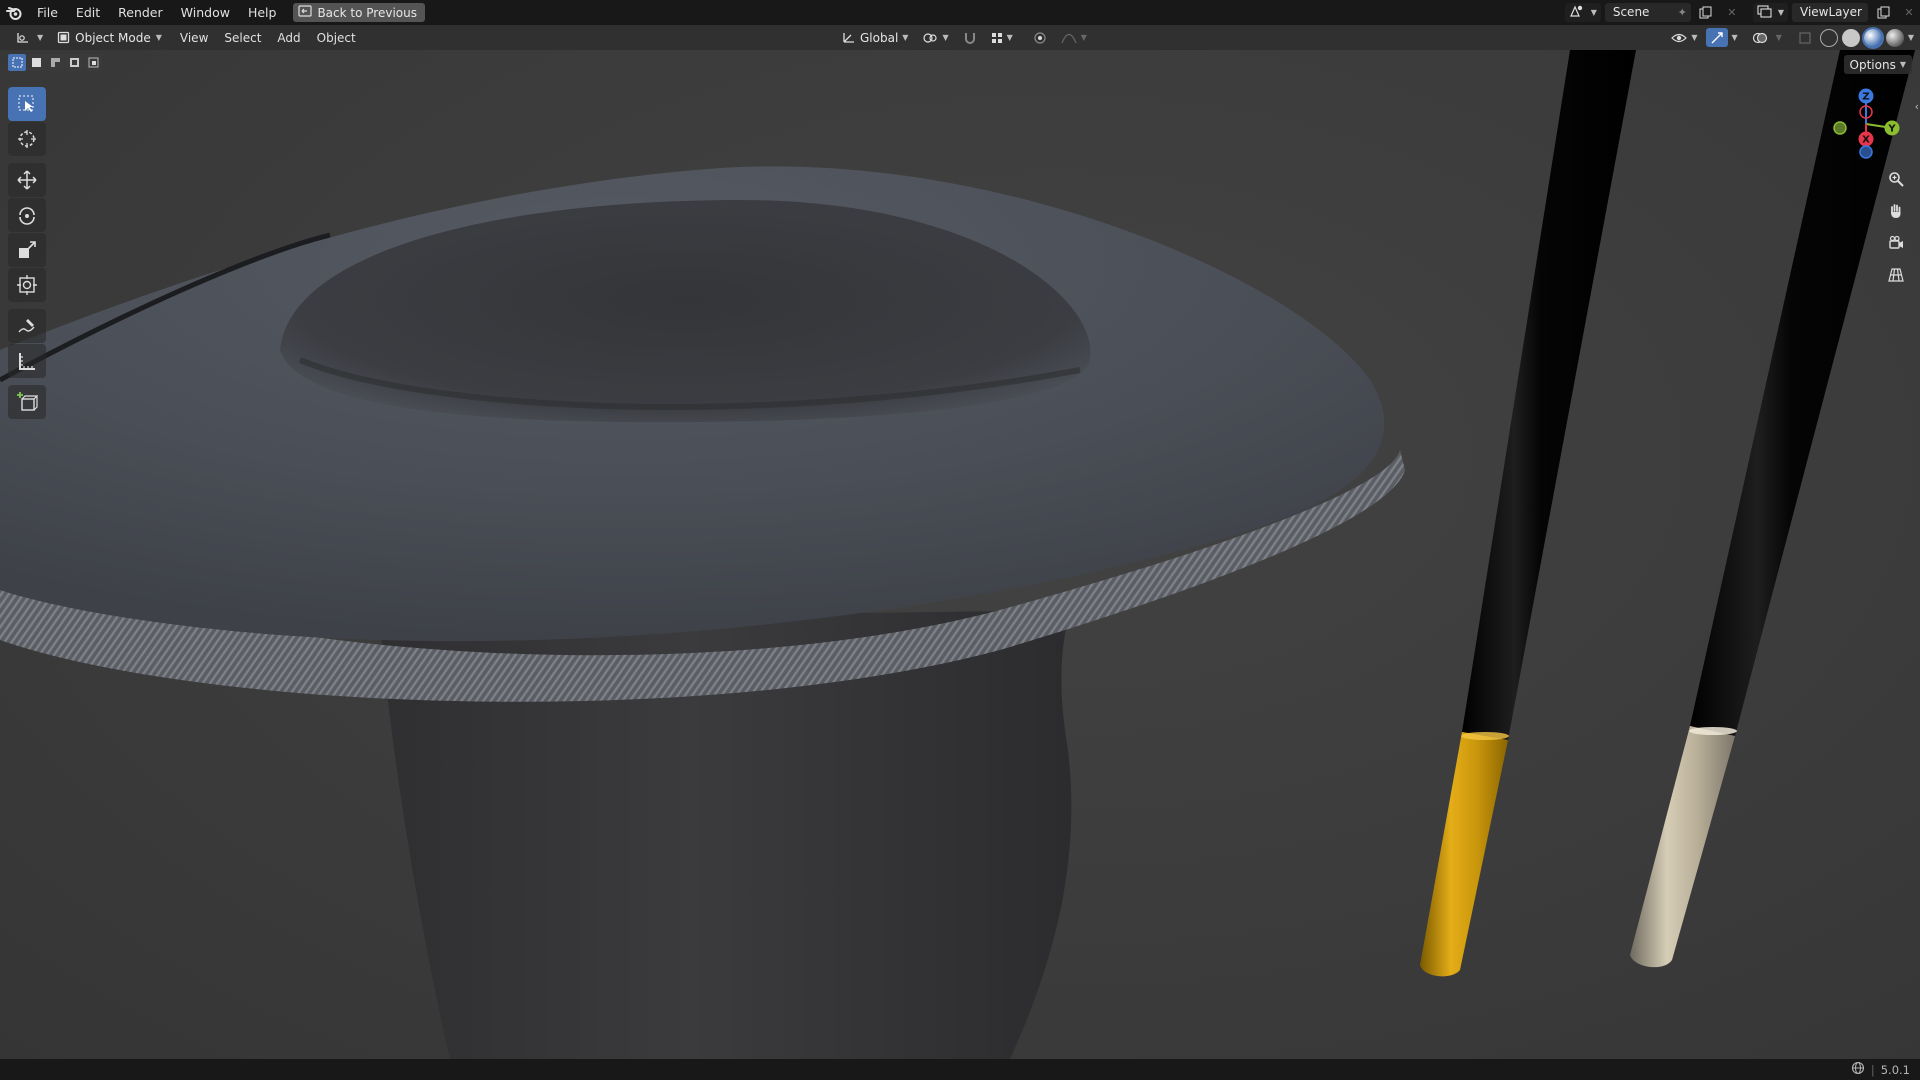 Image resolution: width=1920 pixels, height=1080 pixels. I want to click on back-to-previous-button: Back to Previous, so click(359, 12).